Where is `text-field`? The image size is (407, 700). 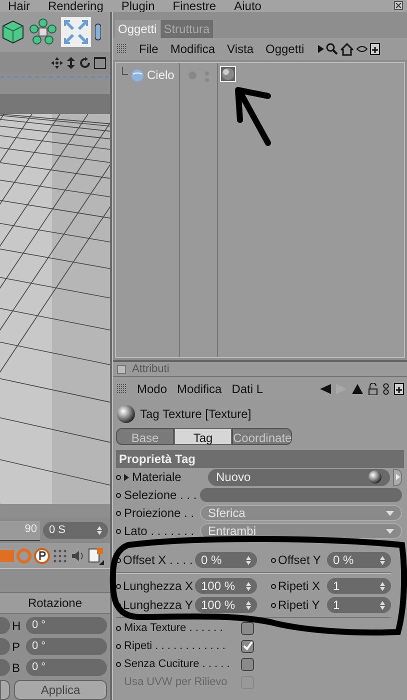
text-field is located at coordinates (301, 495).